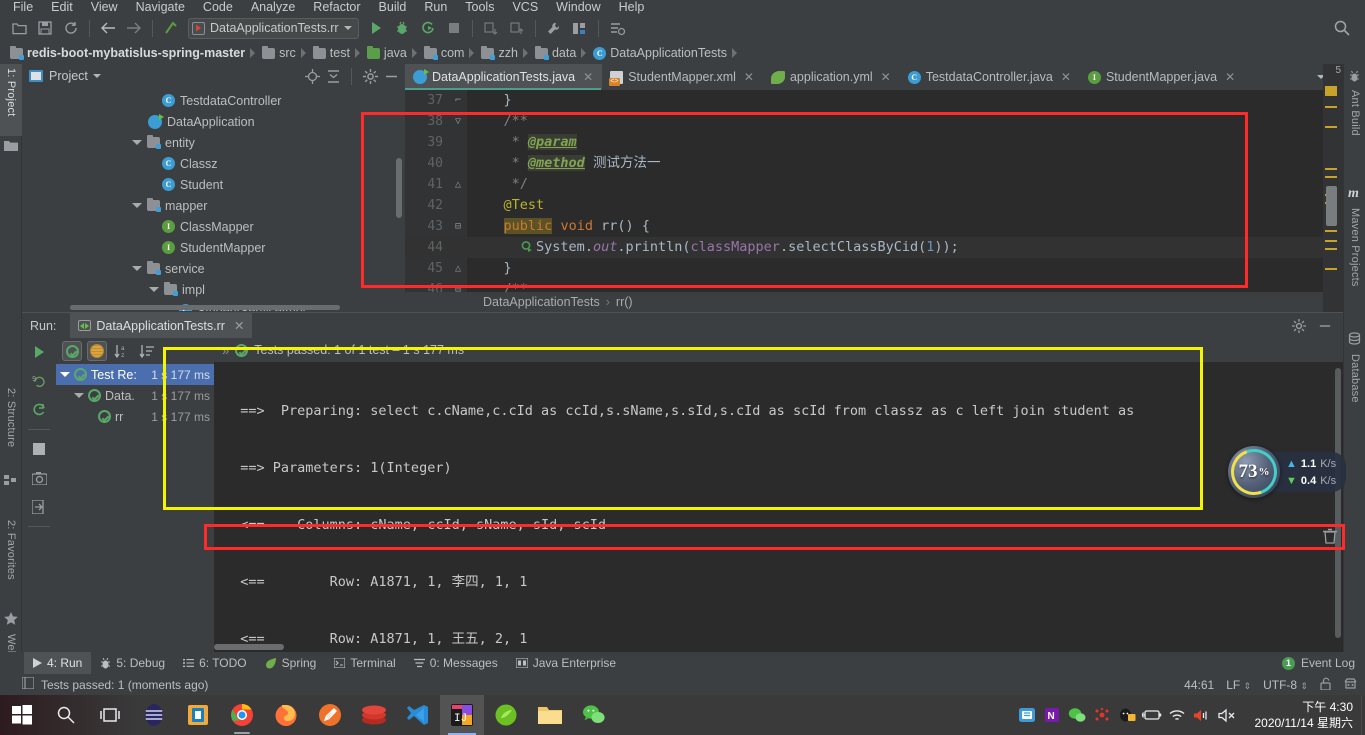 The width and height of the screenshot is (1365, 735). Describe the element at coordinates (1227, 715) in the screenshot. I see `mute-icon` at that location.